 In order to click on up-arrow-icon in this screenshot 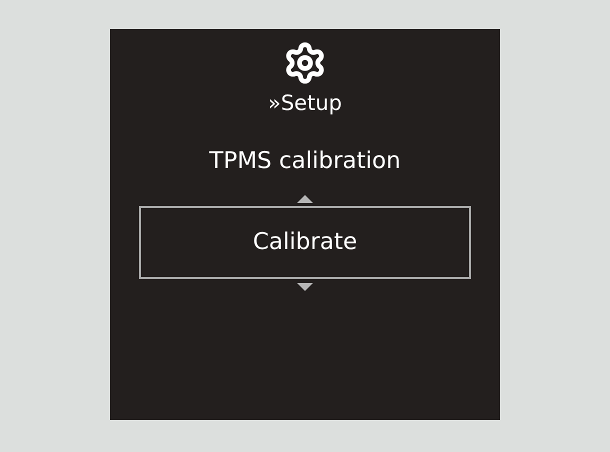, I will do `click(305, 199)`.